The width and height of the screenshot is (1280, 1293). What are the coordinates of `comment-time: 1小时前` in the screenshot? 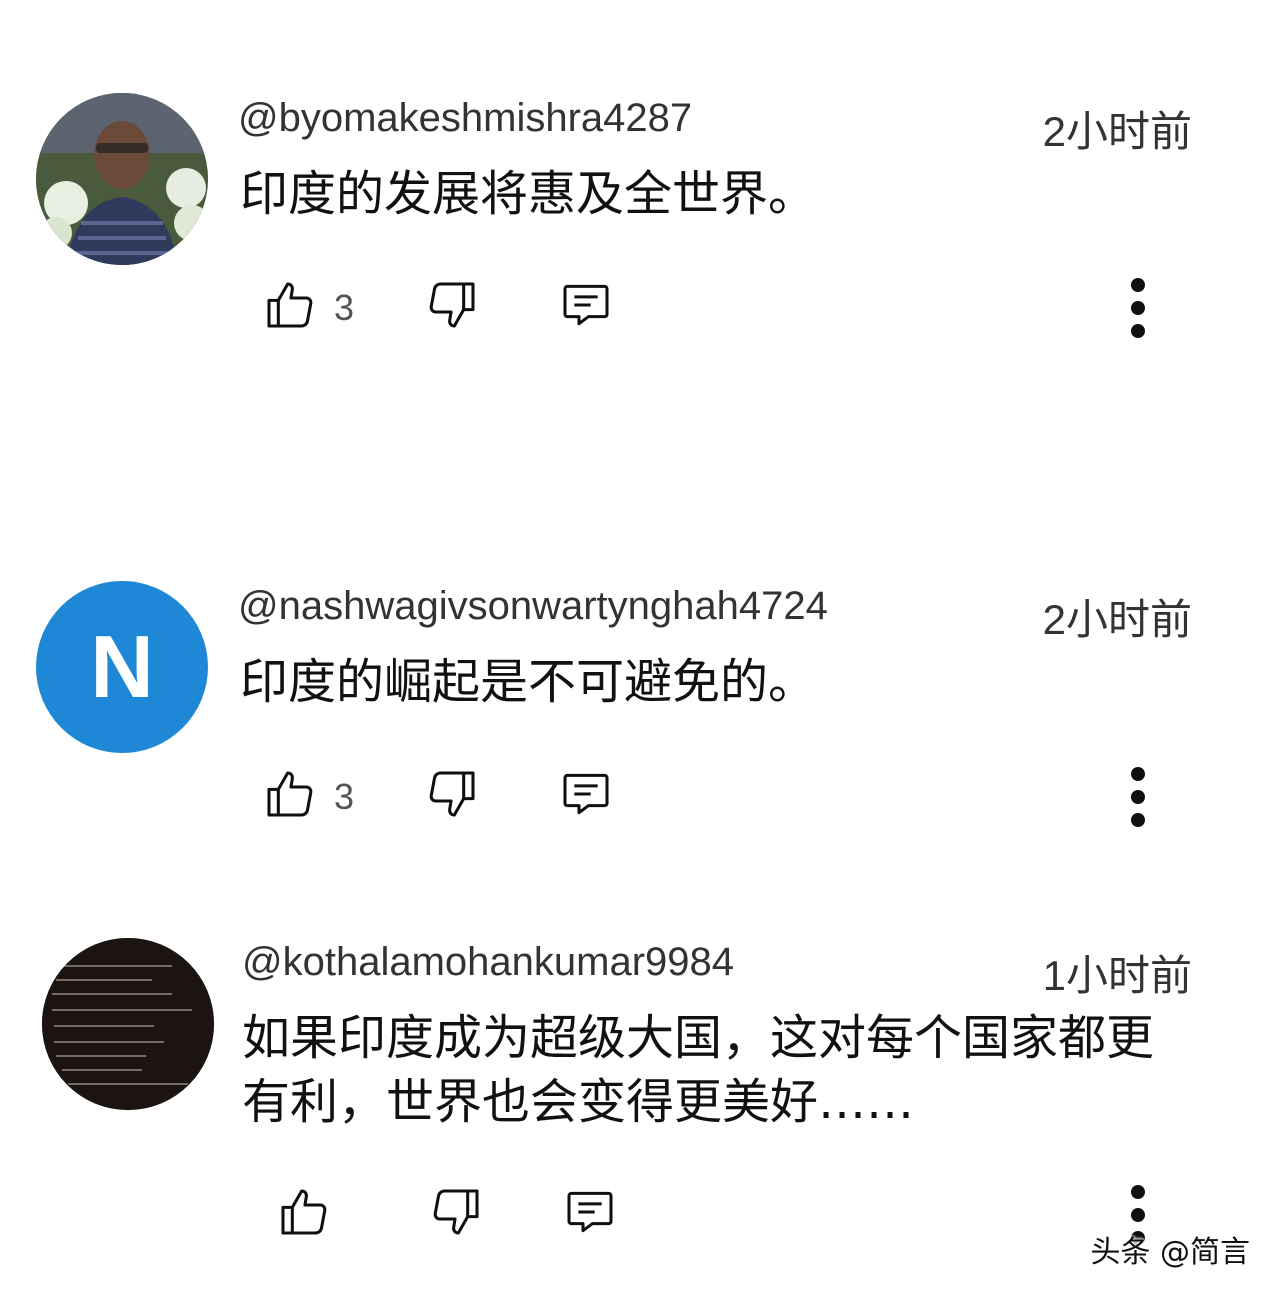 It's located at (1117, 975).